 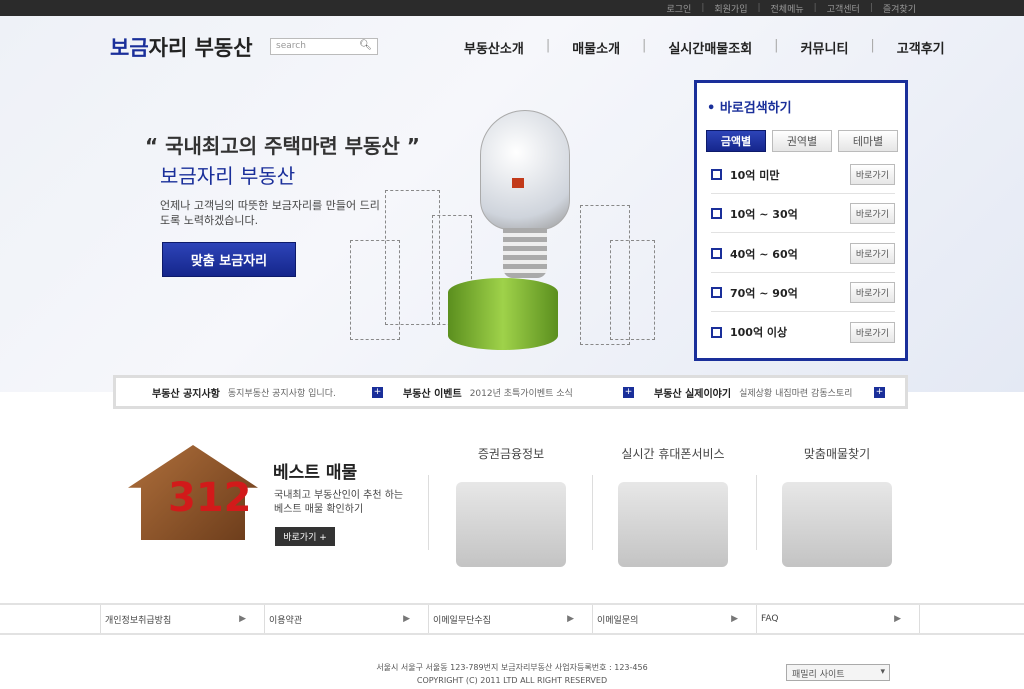 I want to click on service-find-listing: 맞춤매물찾기, so click(x=837, y=506).